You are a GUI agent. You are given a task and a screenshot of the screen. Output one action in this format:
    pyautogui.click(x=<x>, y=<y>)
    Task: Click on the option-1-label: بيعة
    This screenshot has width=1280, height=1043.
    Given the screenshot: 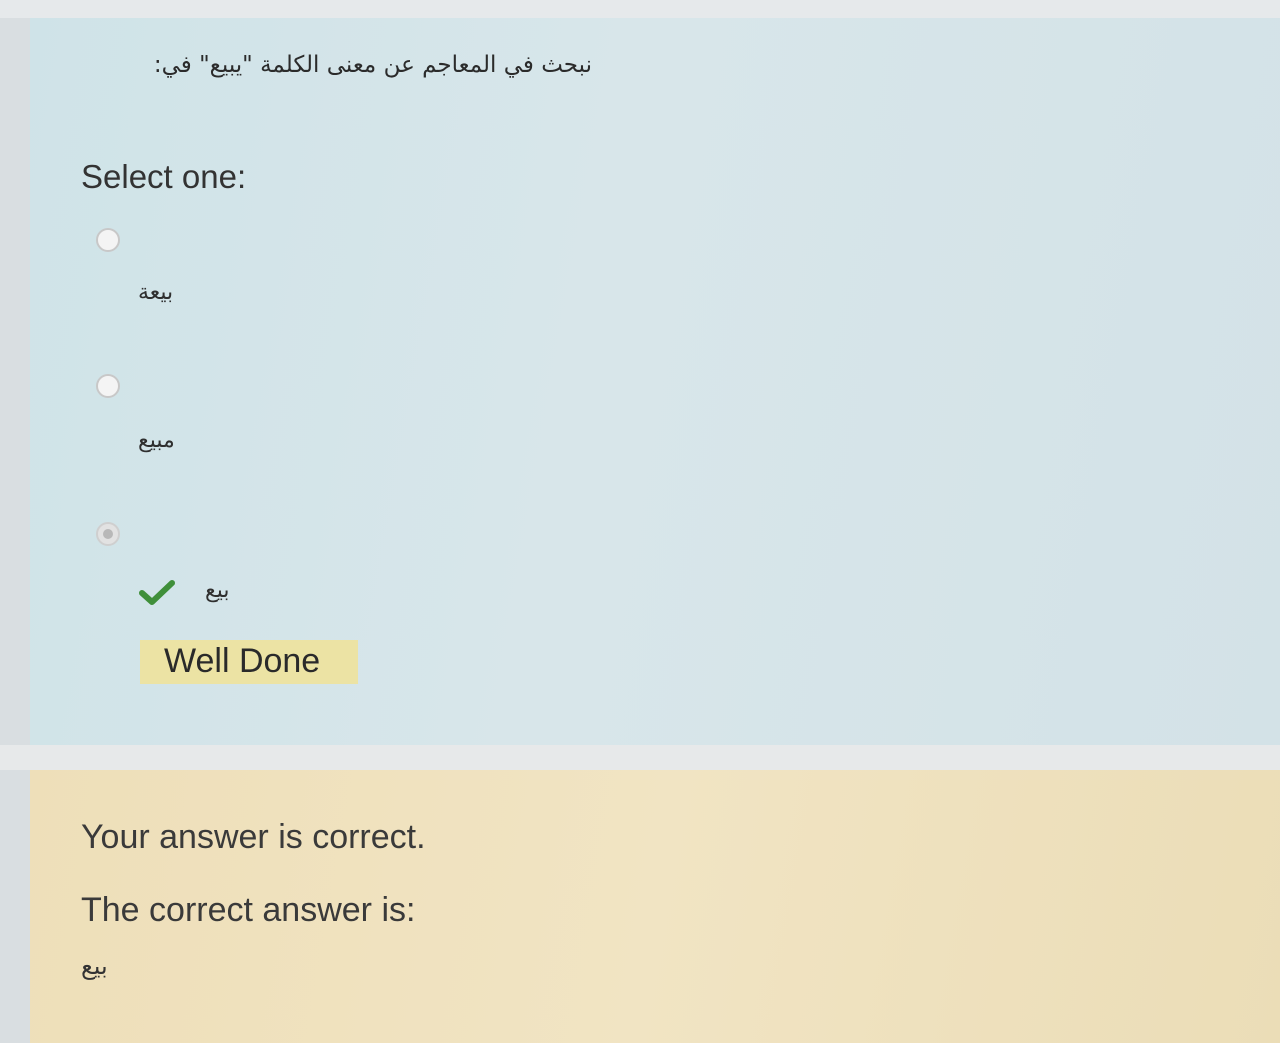 What is the action you would take?
    pyautogui.click(x=155, y=292)
    